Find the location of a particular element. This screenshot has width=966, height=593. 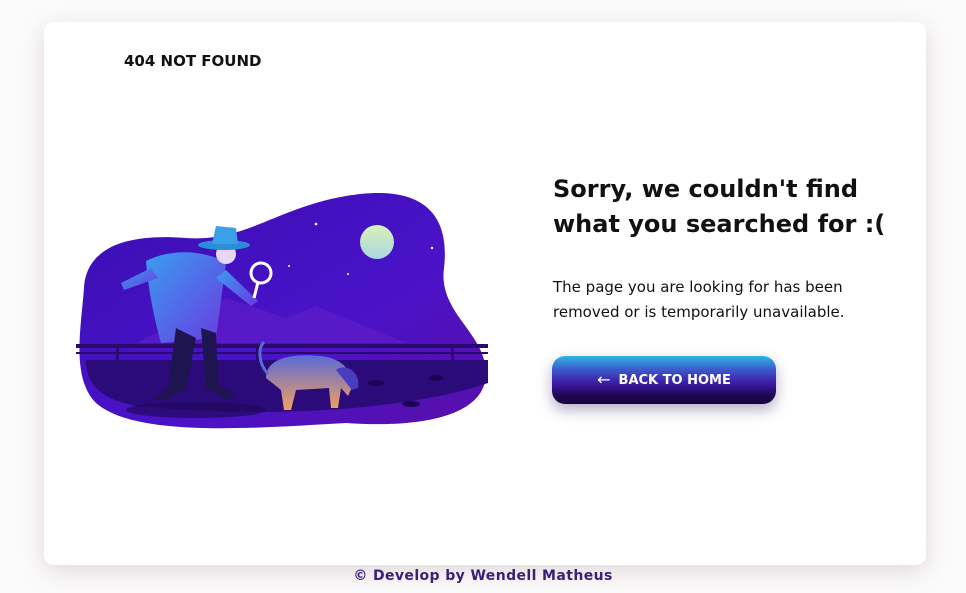

arrow-left-icon: ← is located at coordinates (604, 379).